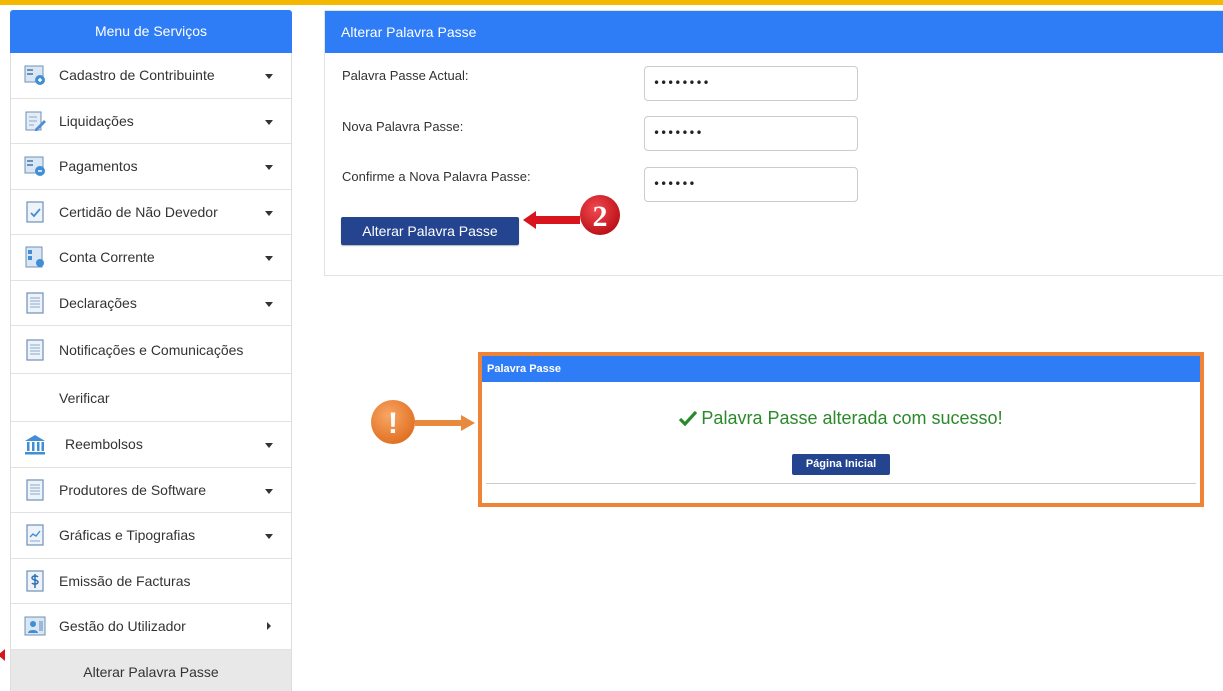  What do you see at coordinates (751, 133) in the screenshot?
I see `new-password-field: •••••••` at bounding box center [751, 133].